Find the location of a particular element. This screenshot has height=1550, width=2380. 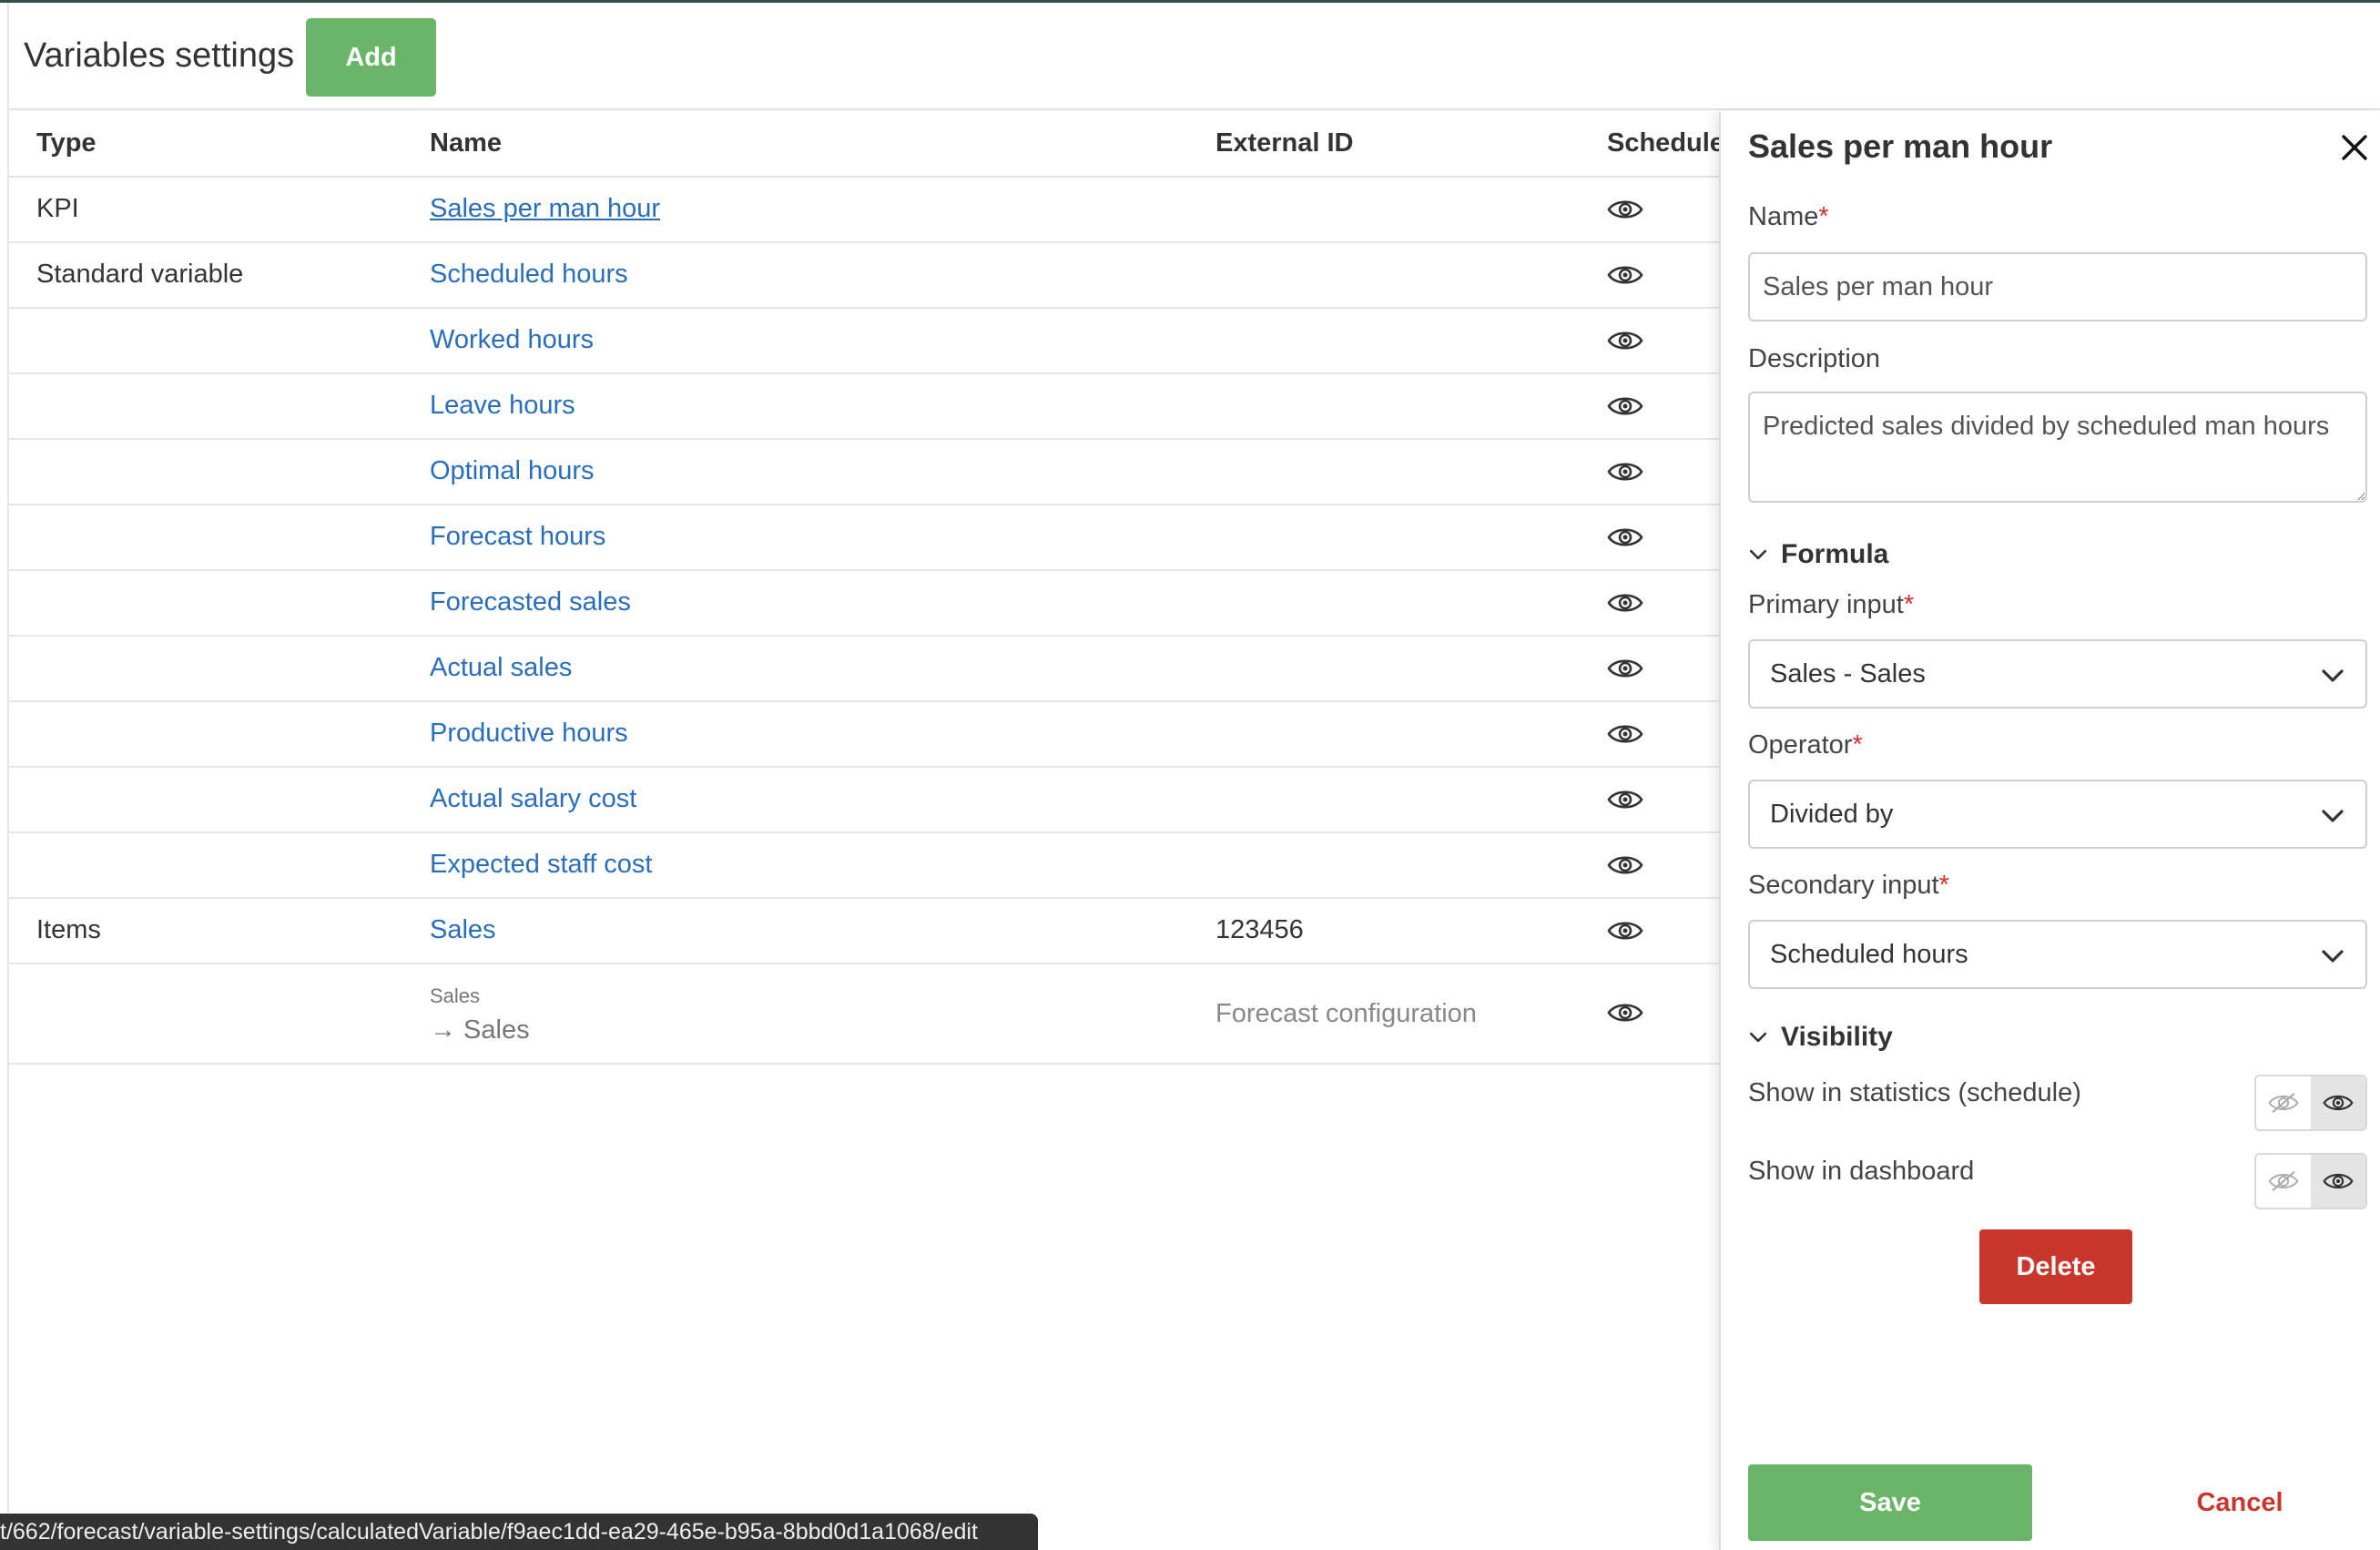

close-icon is located at coordinates (2354, 147).